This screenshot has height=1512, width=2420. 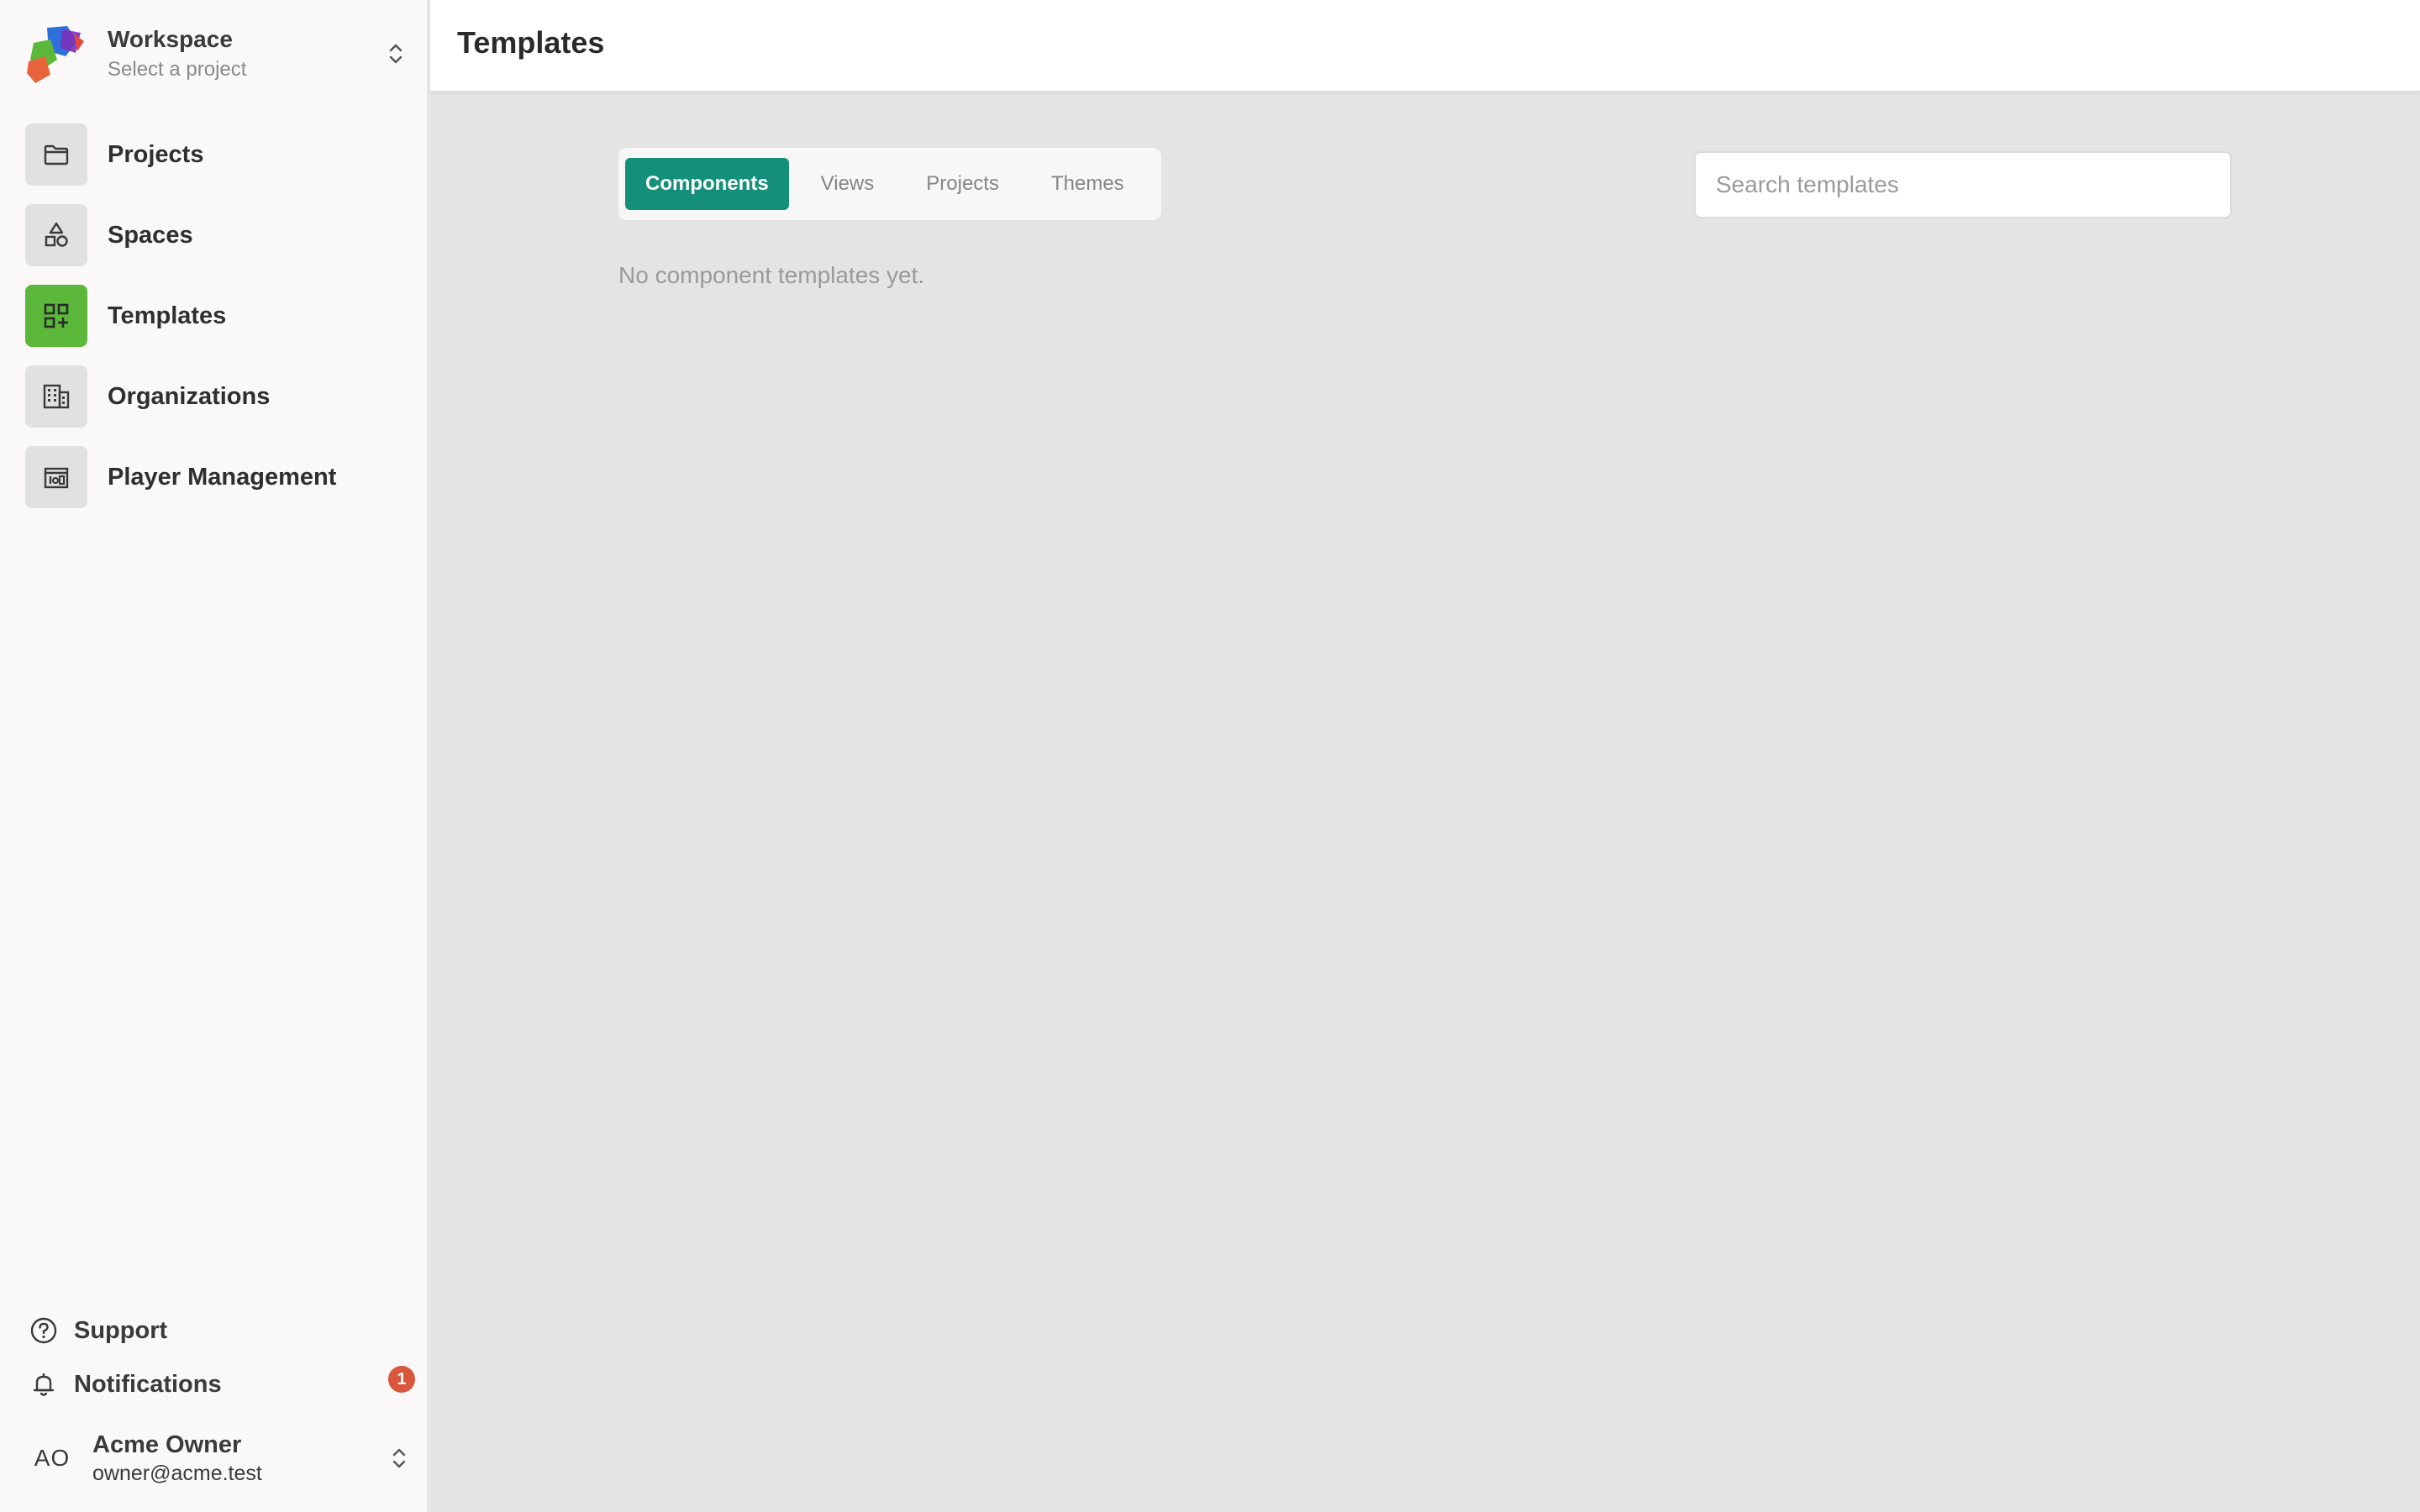 What do you see at coordinates (56, 396) in the screenshot?
I see `building-icon` at bounding box center [56, 396].